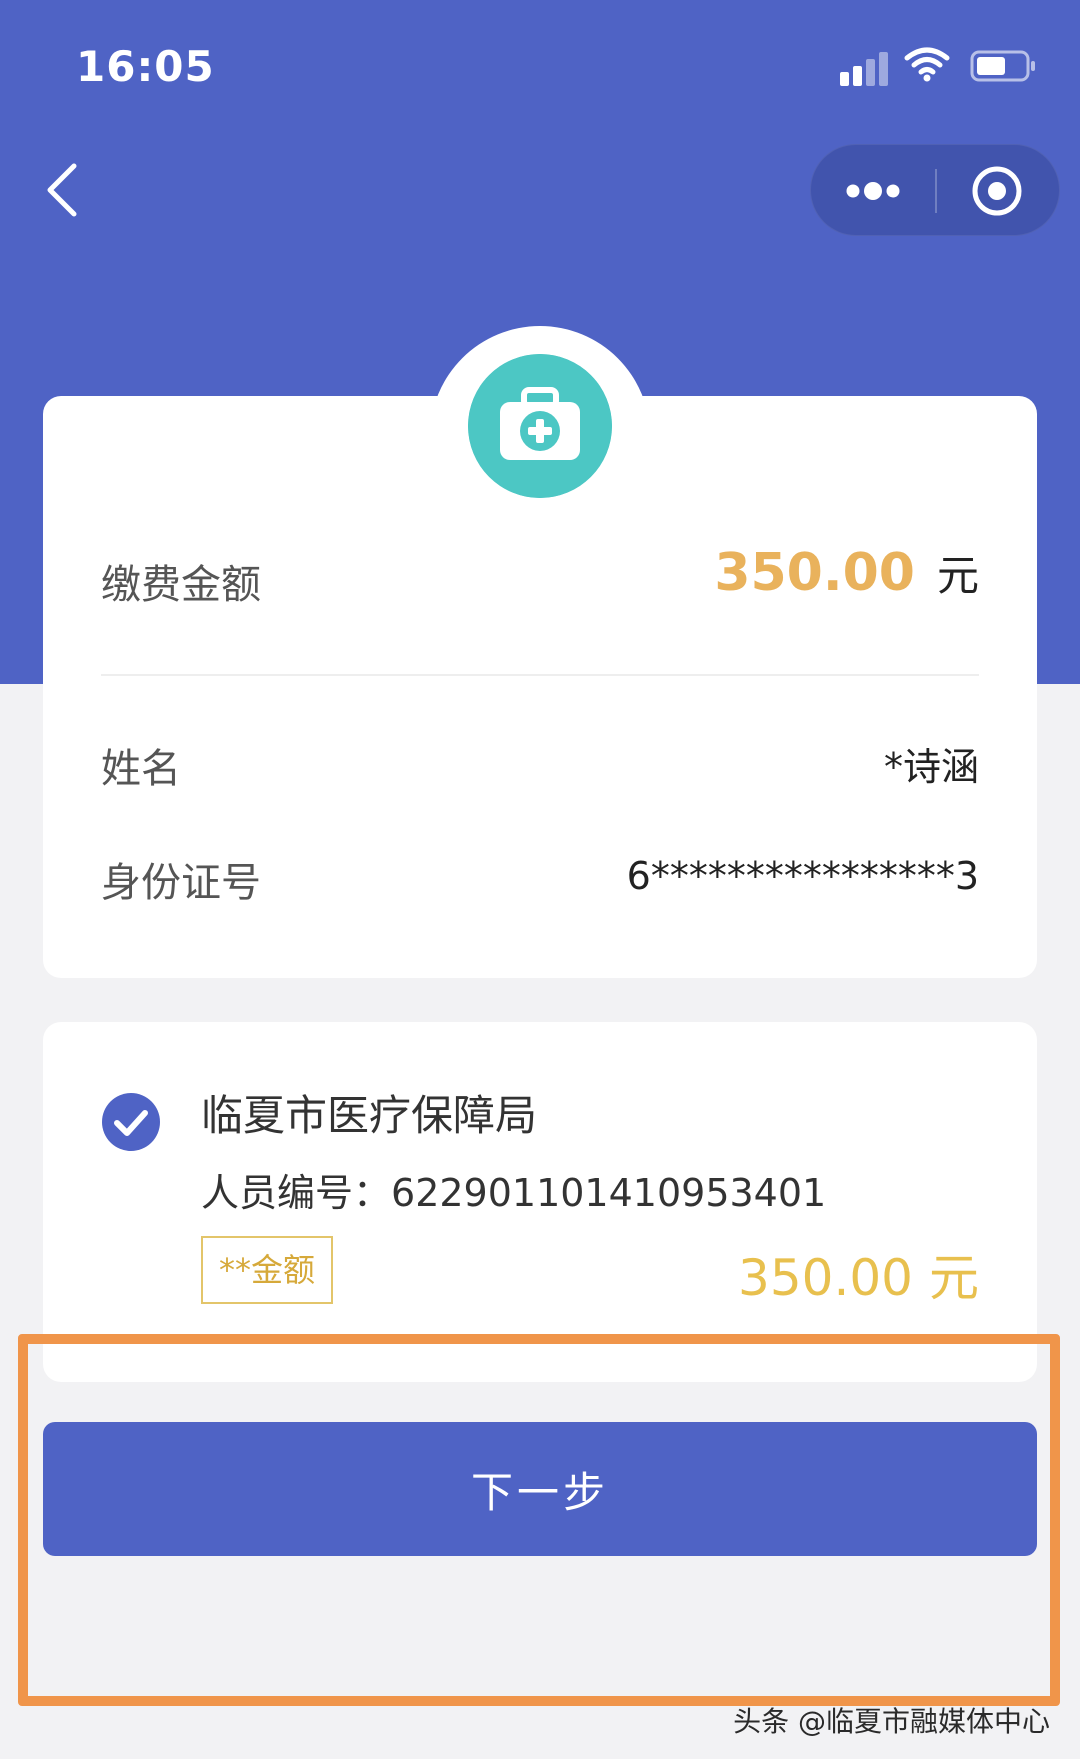  What do you see at coordinates (891, 1721) in the screenshot?
I see `watermark: 头条 @临夏市融媒体中心` at bounding box center [891, 1721].